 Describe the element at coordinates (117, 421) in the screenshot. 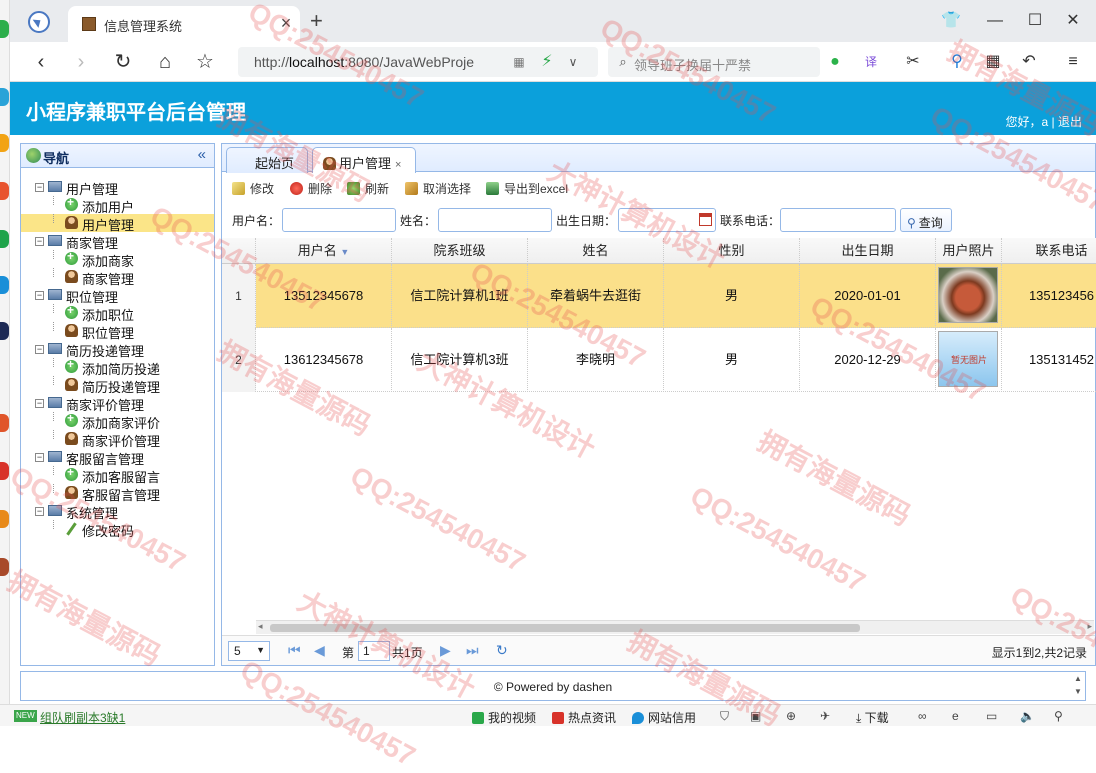

I see `nav-item: 添加商家评价` at that location.